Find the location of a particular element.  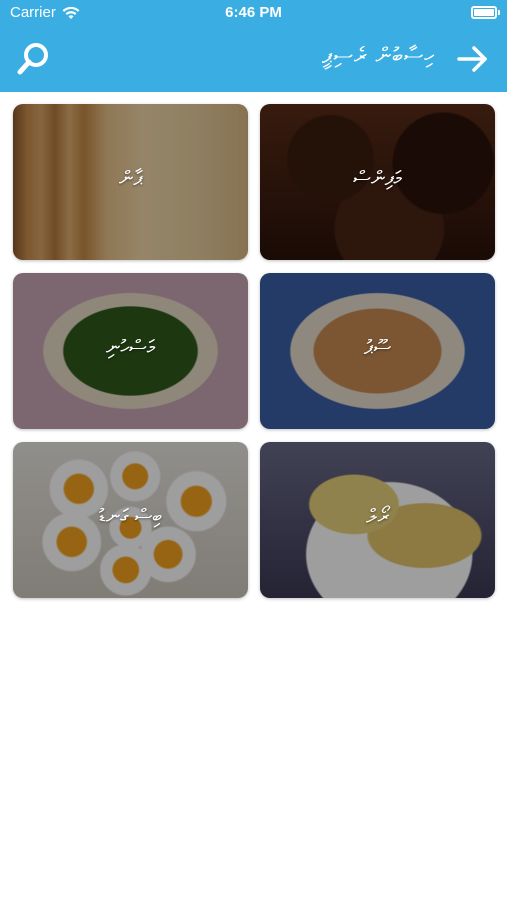

recipe-label: ރޯލް is located at coordinates (377, 516).